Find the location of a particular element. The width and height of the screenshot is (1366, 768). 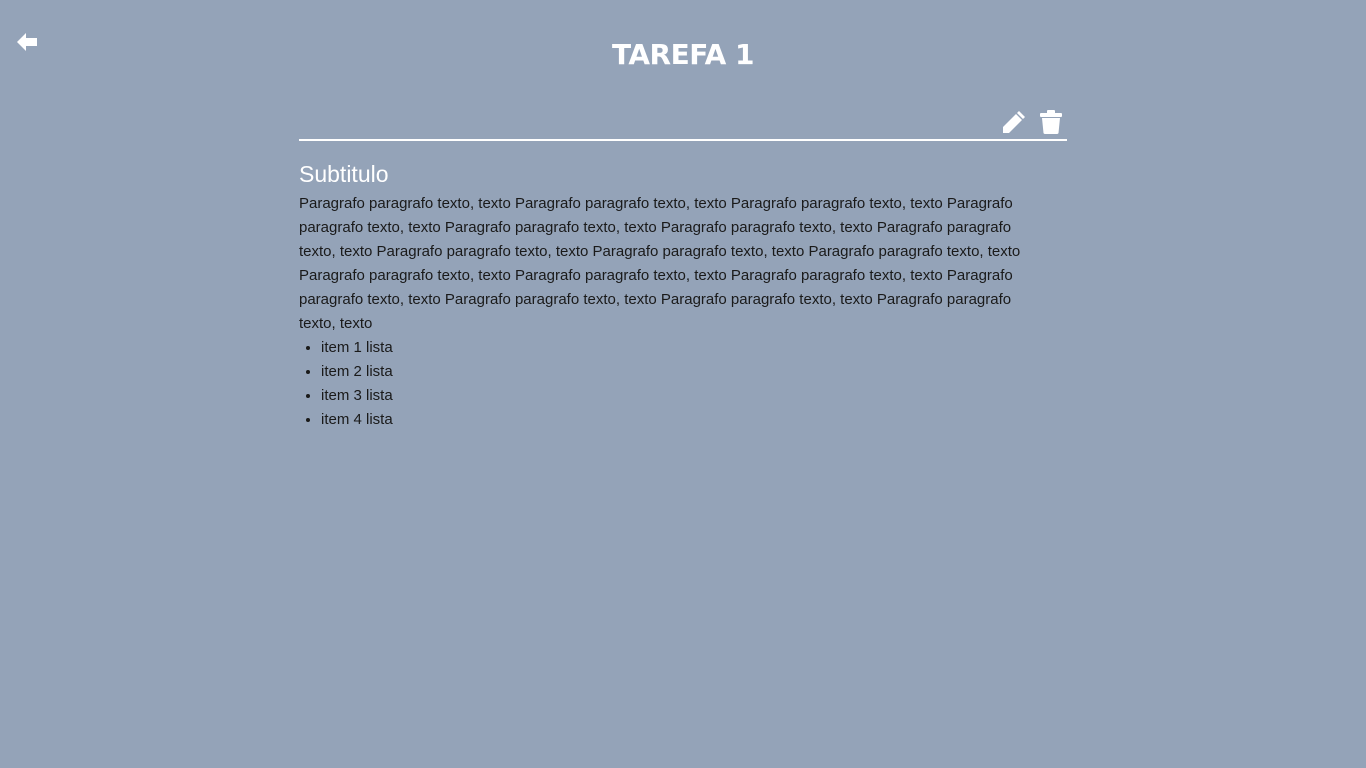

pencil-icon is located at coordinates (1013, 121).